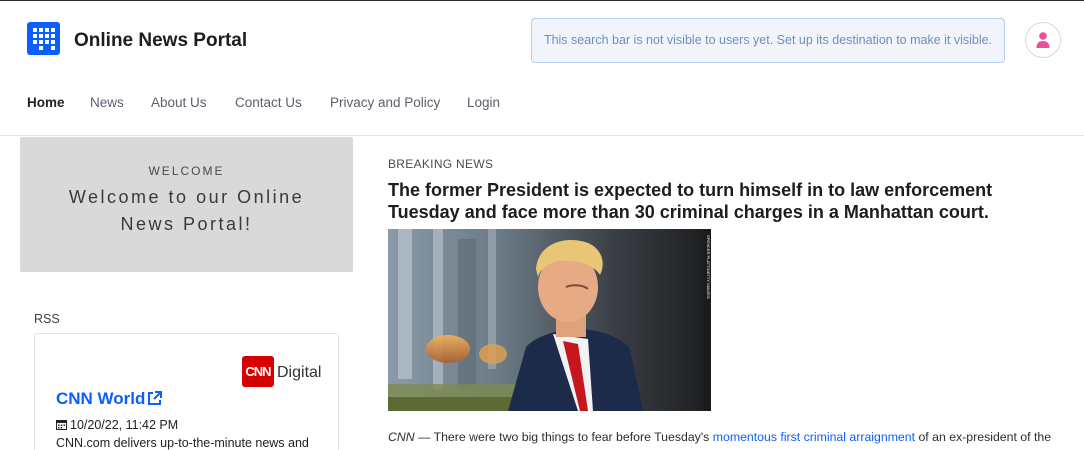 This screenshot has width=1084, height=450. Describe the element at coordinates (385, 102) in the screenshot. I see `nav-privacy-policy: Privacy and Policy` at that location.